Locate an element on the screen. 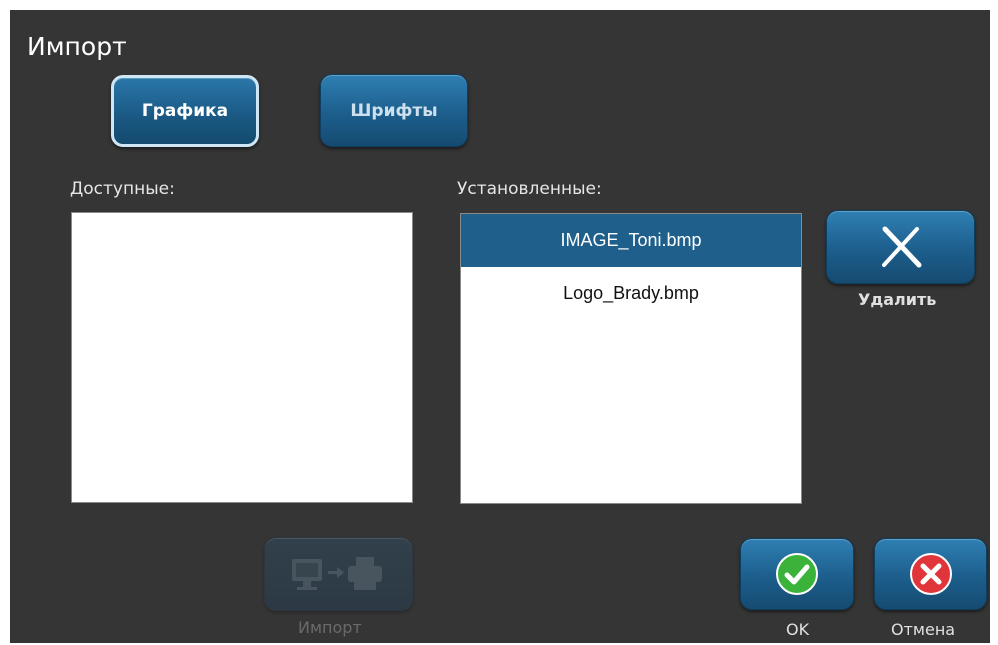 The height and width of the screenshot is (645, 998). installed-label: Установленные: is located at coordinates (529, 189).